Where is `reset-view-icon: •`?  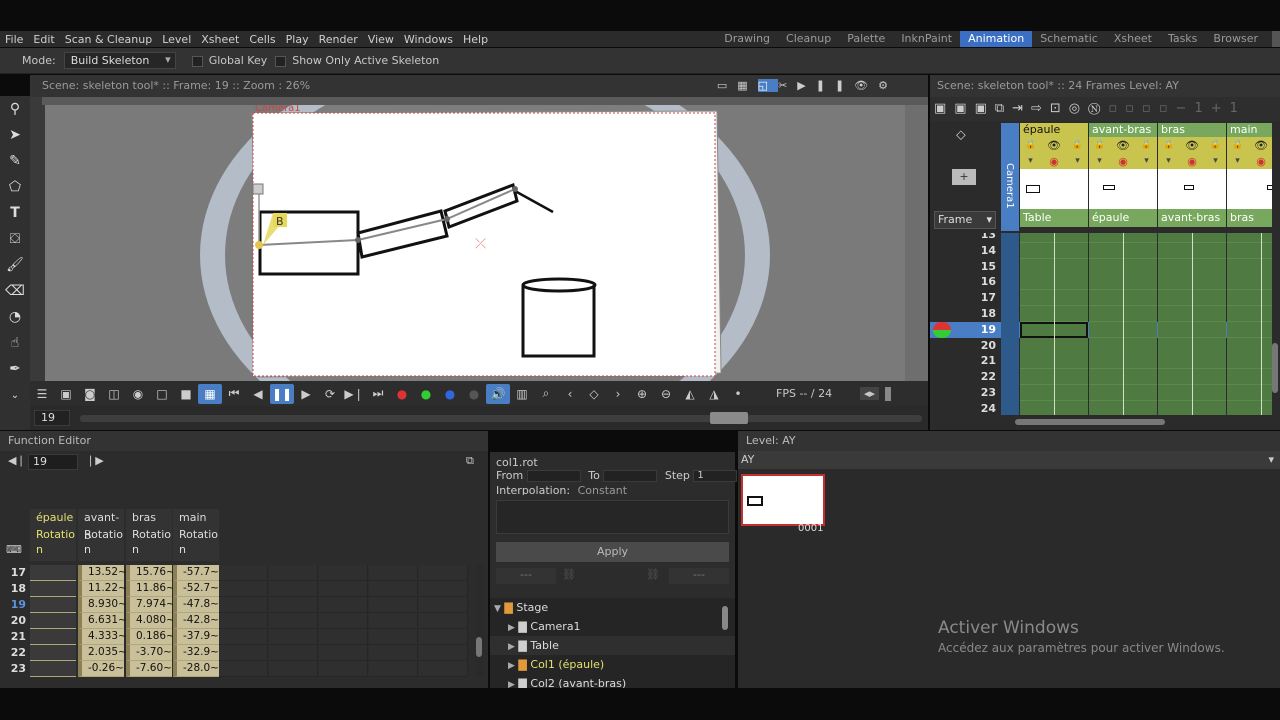
reset-view-icon: • is located at coordinates (738, 394).